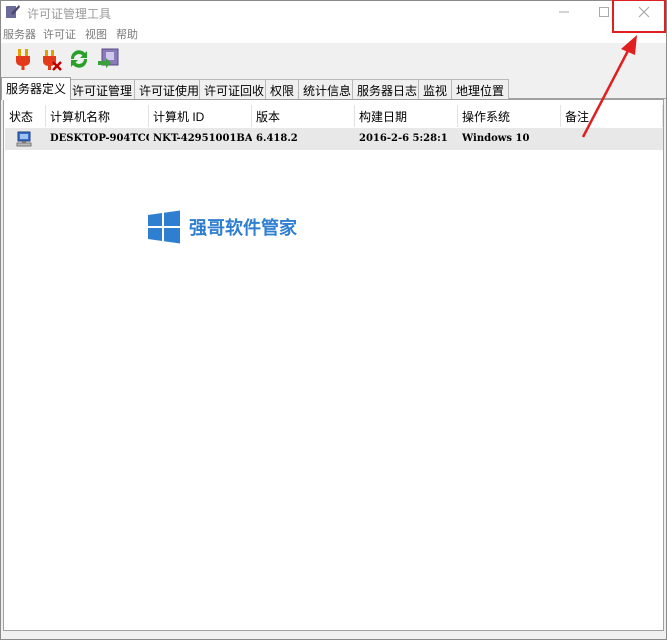  What do you see at coordinates (243, 228) in the screenshot?
I see `watermark-text: 强哥软件管家` at bounding box center [243, 228].